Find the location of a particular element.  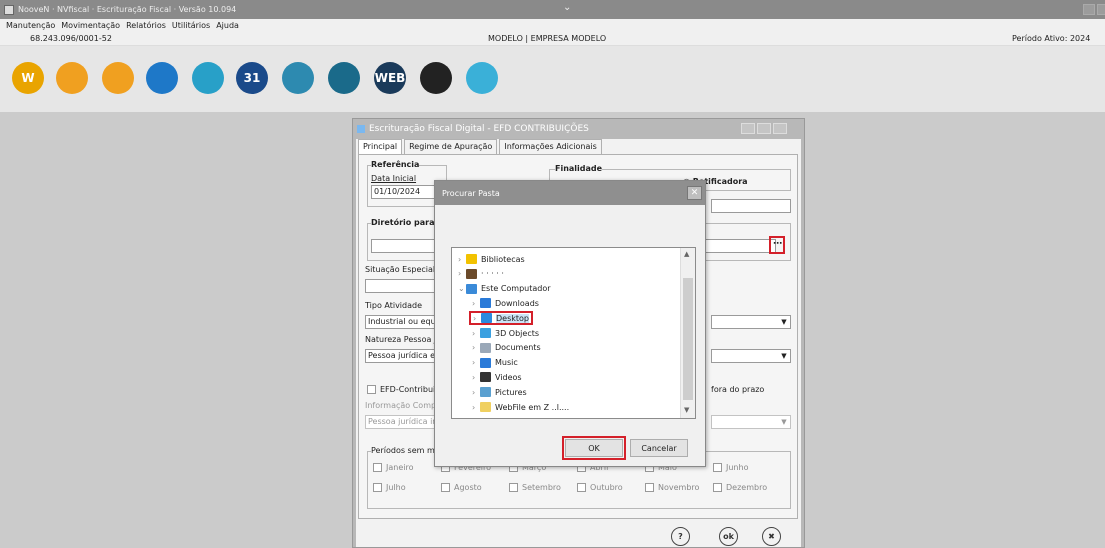

month-checkbox-novembro is located at coordinates (649, 487).